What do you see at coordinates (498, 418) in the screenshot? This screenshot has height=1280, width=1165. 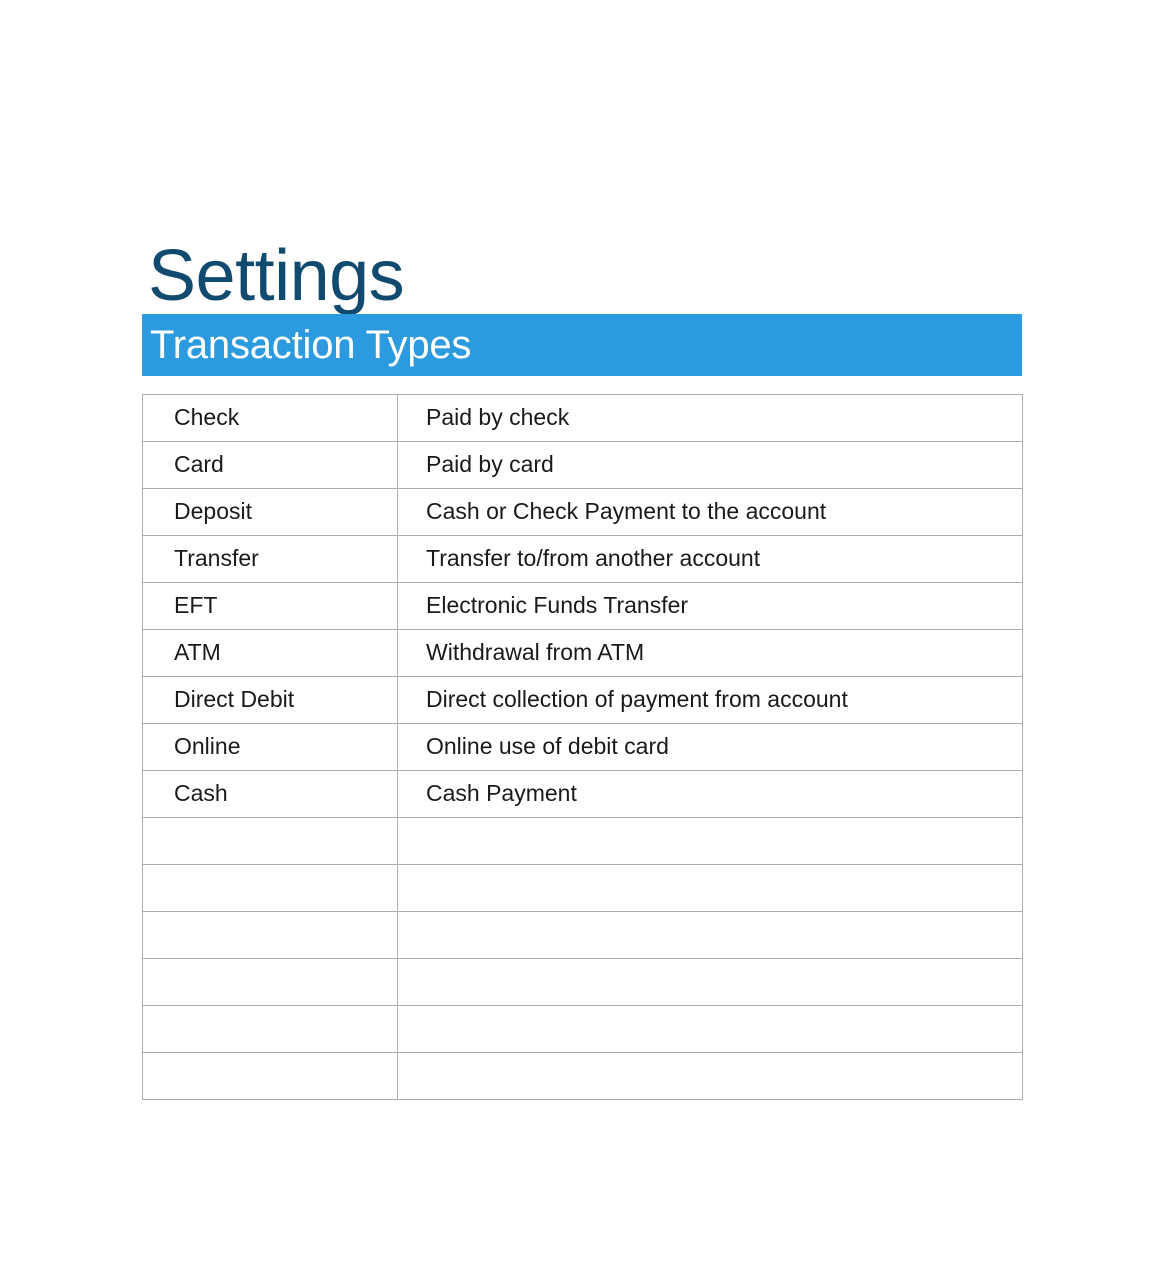 I see `transaction-description-label: Paid by check` at bounding box center [498, 418].